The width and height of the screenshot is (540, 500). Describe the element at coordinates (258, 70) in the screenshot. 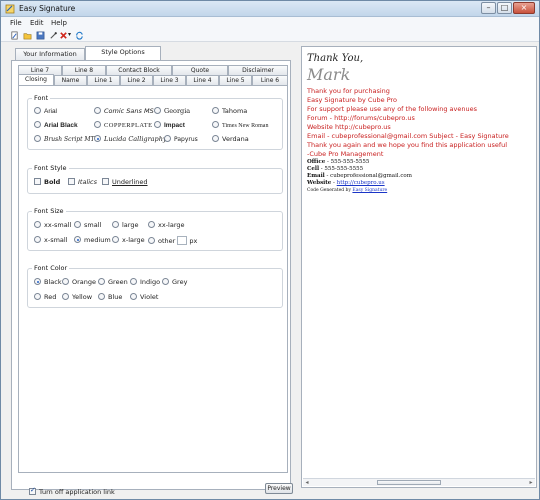

I see `subtab-disclaimer: Disclaimer` at that location.